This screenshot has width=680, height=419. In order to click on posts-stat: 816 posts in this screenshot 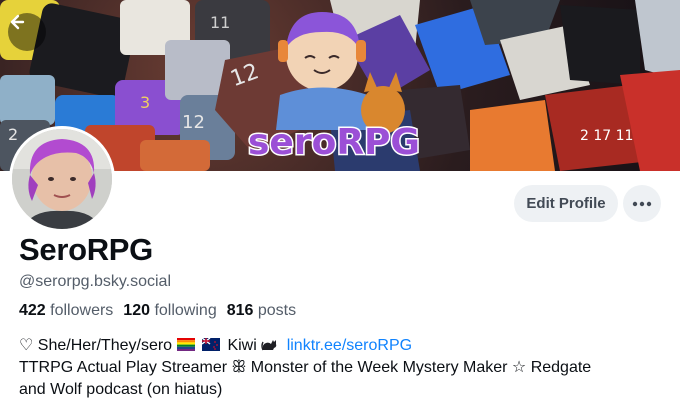, I will do `click(261, 311)`.